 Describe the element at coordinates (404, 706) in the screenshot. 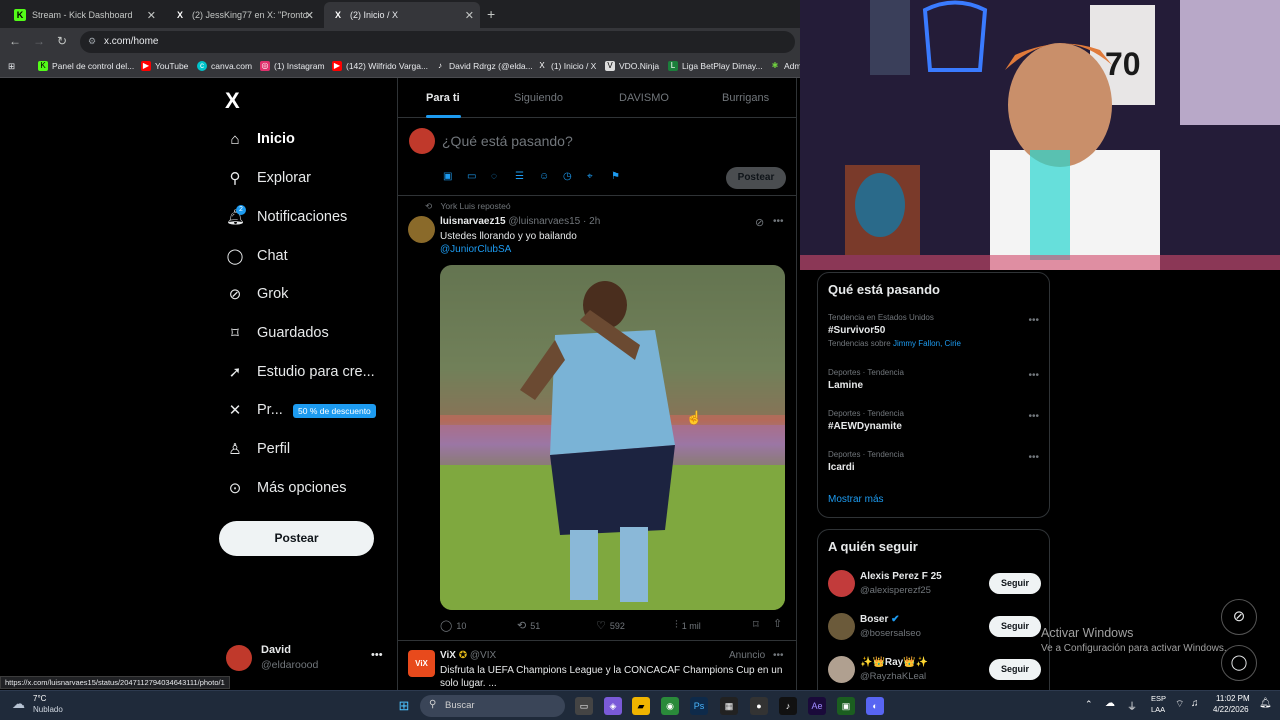

I see `windows-start-icon: ⊞` at that location.